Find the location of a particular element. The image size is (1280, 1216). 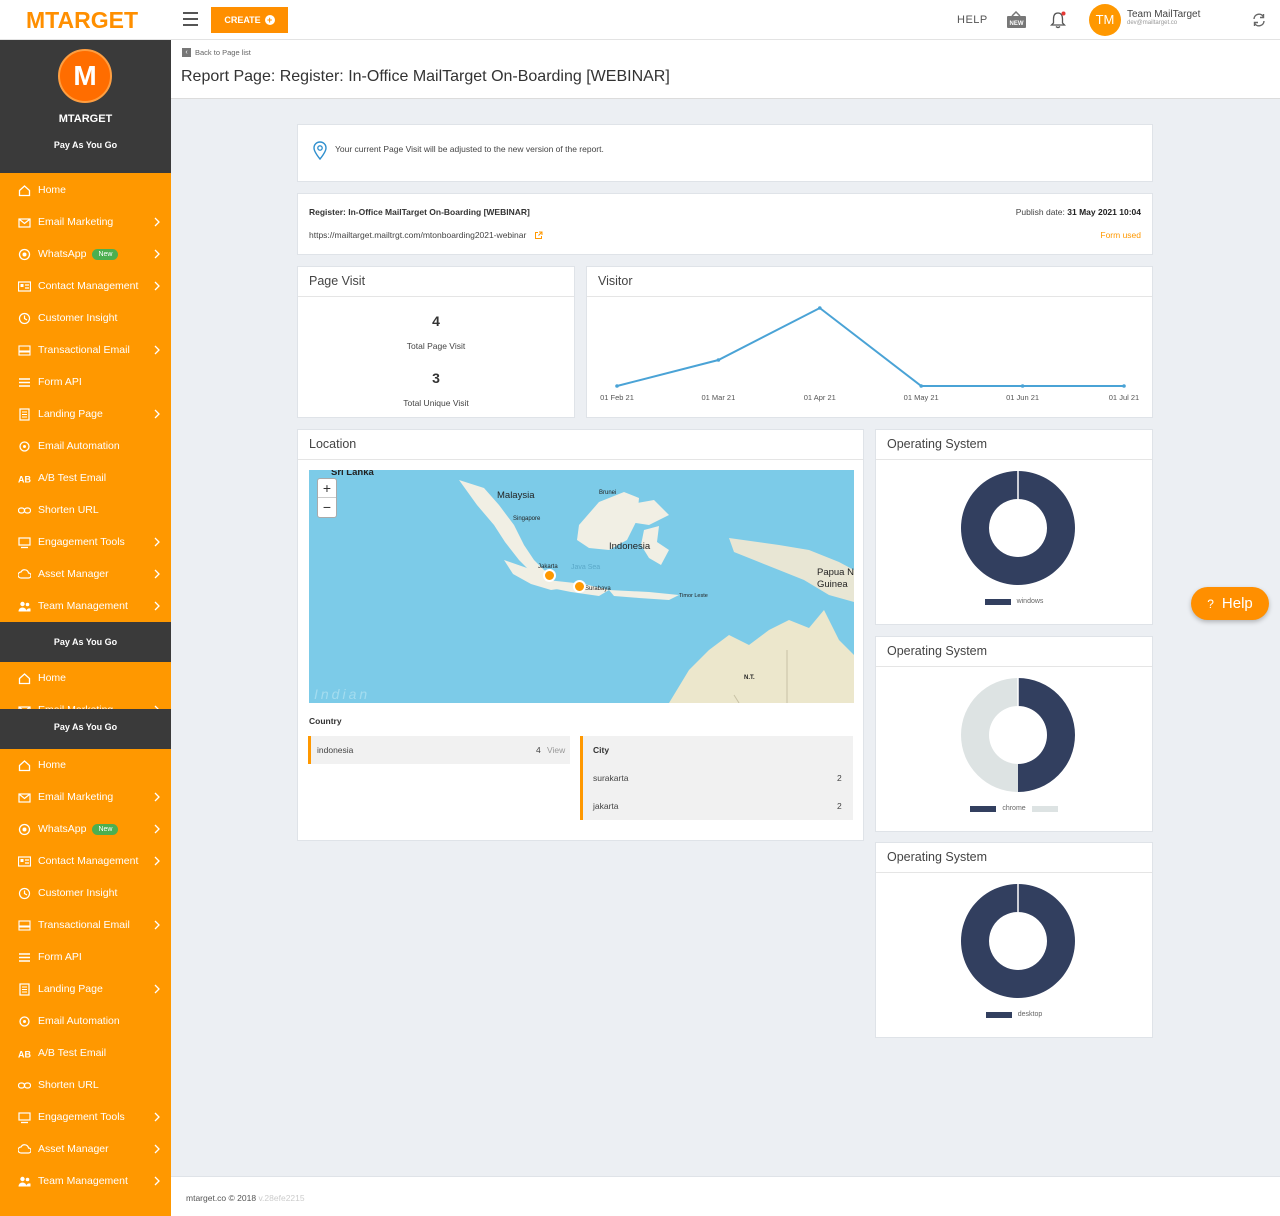

new-badge: New is located at coordinates (105, 829).